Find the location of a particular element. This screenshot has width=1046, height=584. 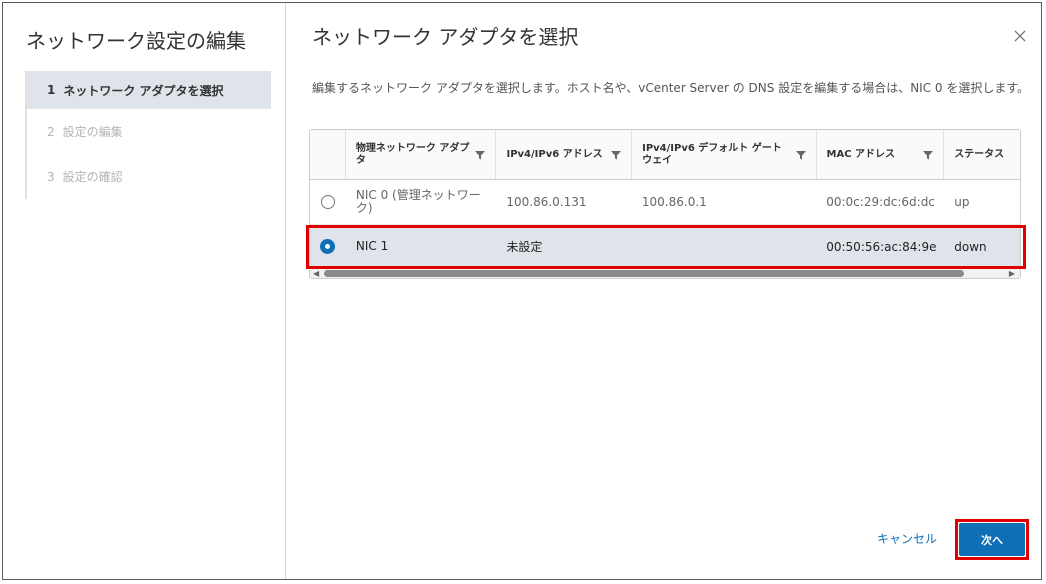

cell-default-gateway is located at coordinates (724, 246).